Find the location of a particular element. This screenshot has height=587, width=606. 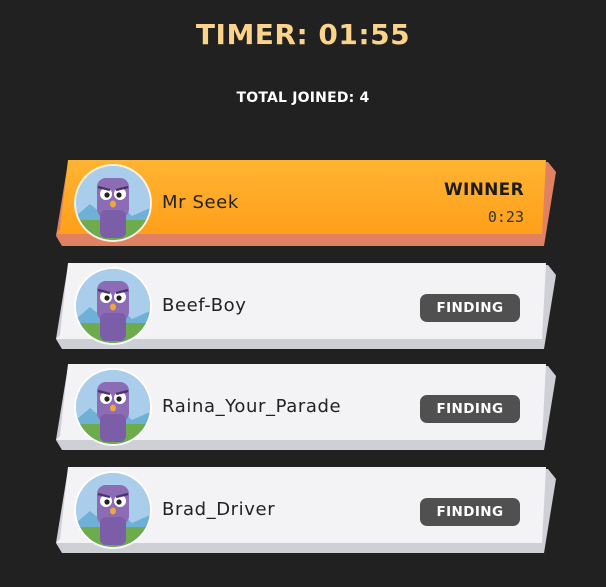

timer-title: TIMER: 01:55 is located at coordinates (303, 34).